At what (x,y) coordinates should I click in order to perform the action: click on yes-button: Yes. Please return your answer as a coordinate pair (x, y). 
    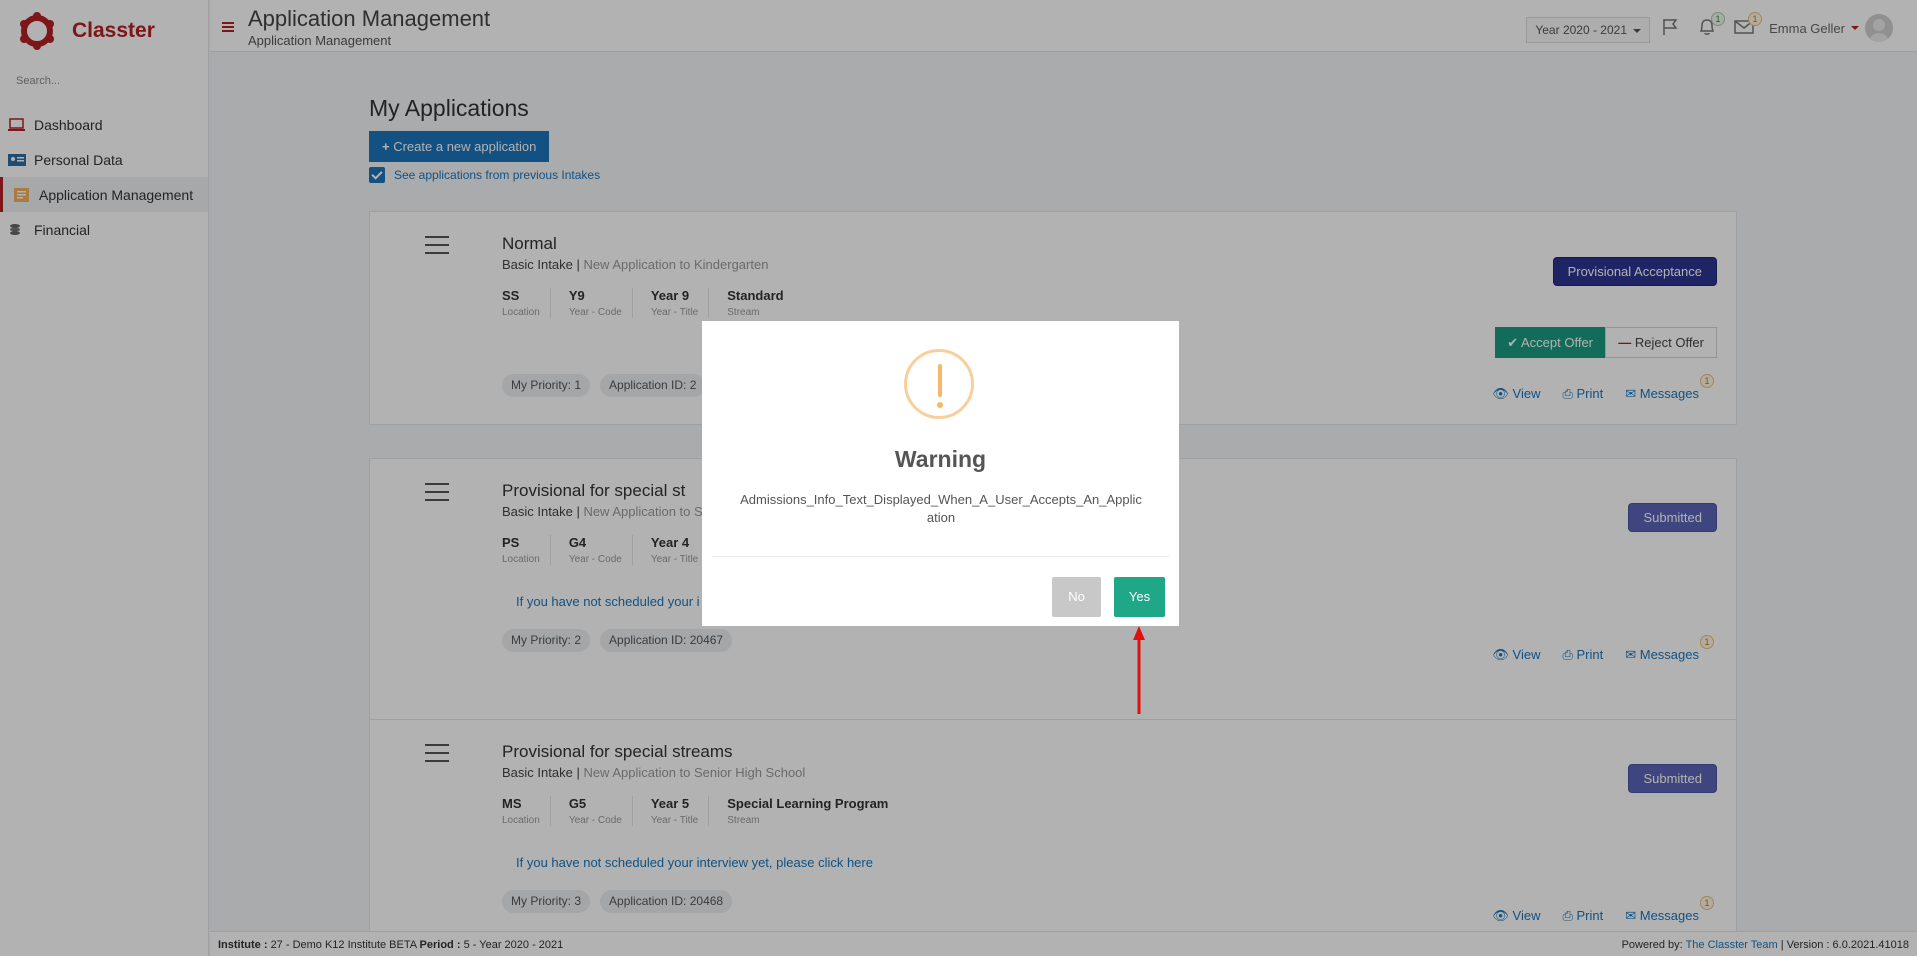
    Looking at the image, I should click on (1139, 597).